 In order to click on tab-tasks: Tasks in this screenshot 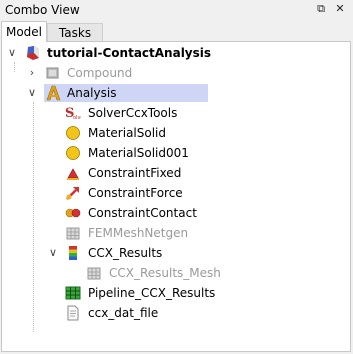, I will do `click(75, 32)`.